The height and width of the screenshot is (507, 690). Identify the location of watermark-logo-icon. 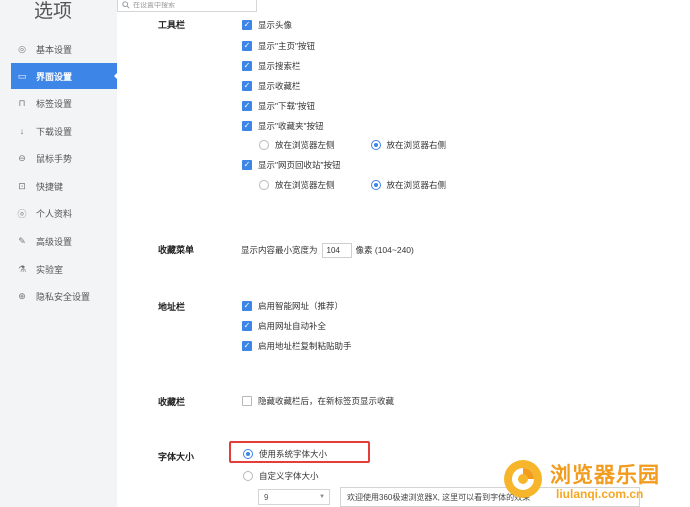
(523, 479).